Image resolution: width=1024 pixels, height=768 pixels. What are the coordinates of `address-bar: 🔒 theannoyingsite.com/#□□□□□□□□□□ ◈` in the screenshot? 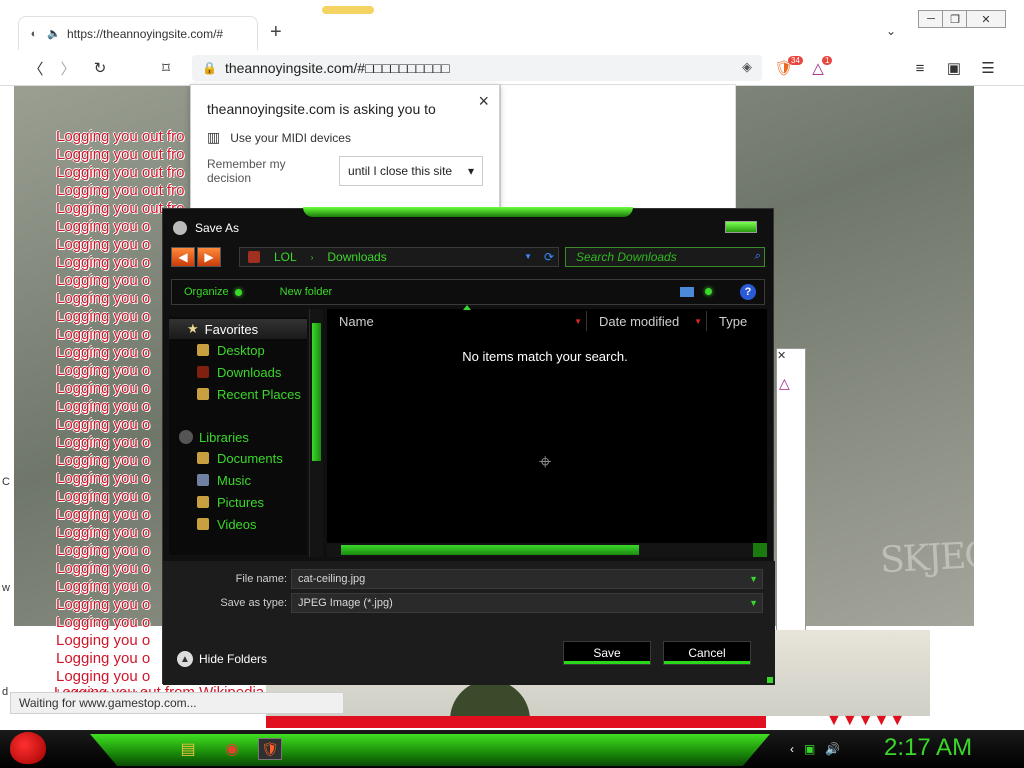 It's located at (477, 68).